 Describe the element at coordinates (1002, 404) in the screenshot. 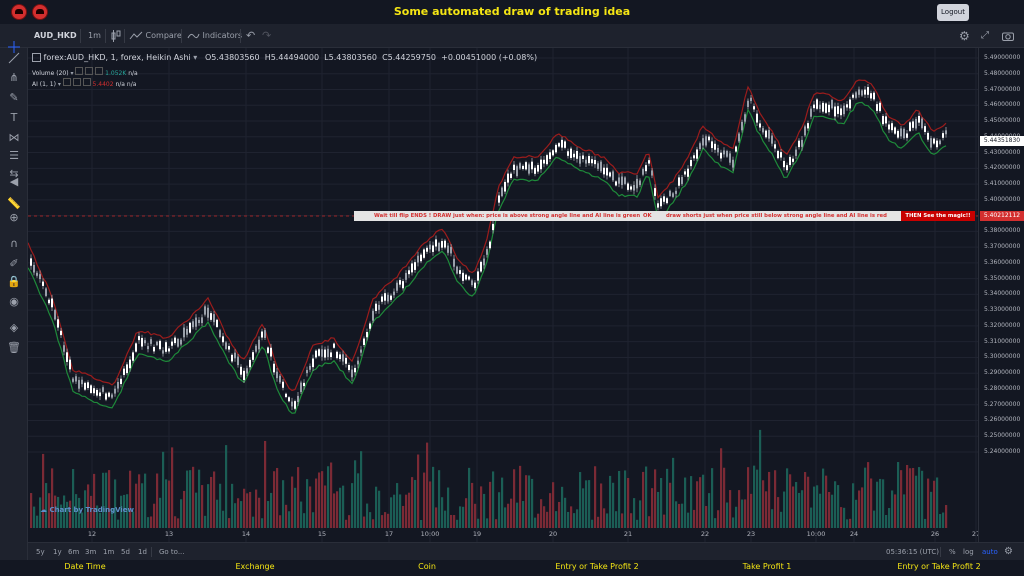

I see `price-tick-label: 5.27000000` at that location.